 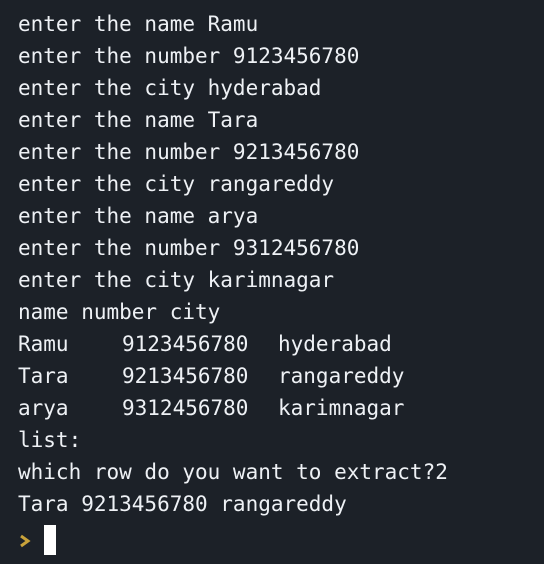 What do you see at coordinates (185, 344) in the screenshot?
I see `table-cell-number: 9123456780` at bounding box center [185, 344].